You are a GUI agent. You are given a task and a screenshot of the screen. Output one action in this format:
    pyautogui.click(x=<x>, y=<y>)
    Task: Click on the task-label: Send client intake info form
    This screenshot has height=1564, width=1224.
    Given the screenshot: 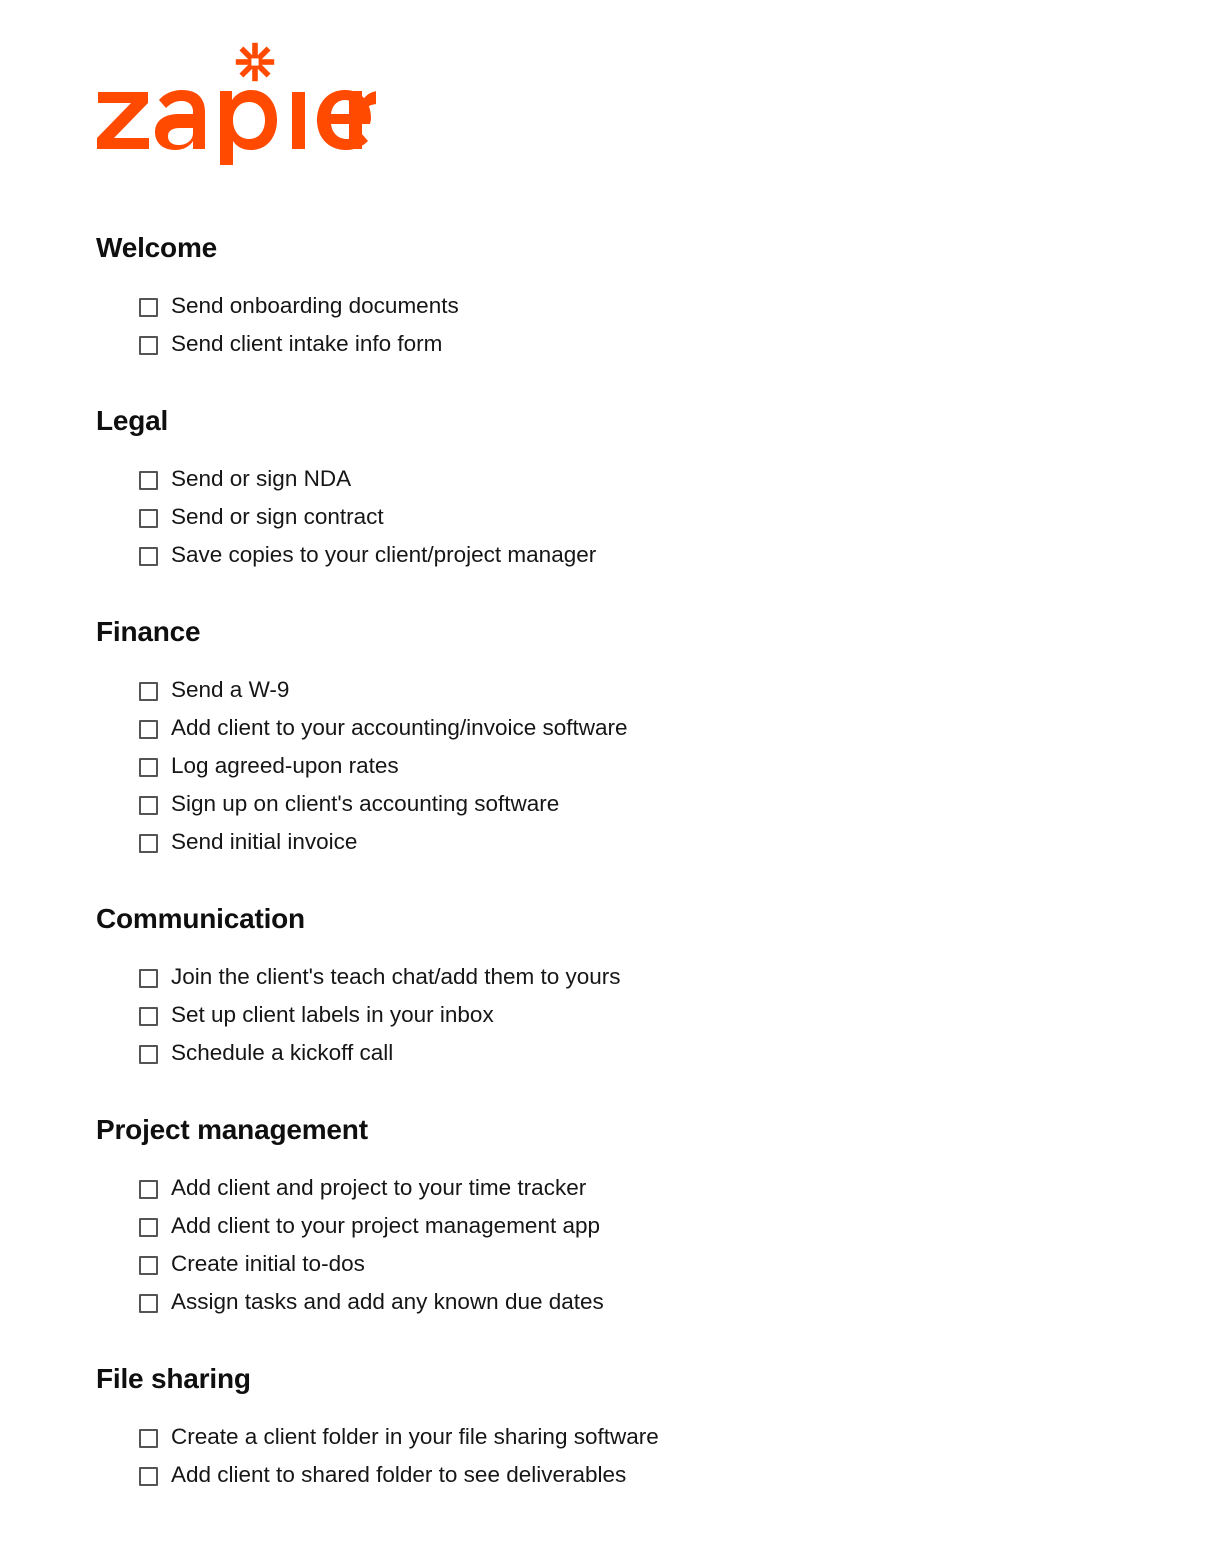 What is the action you would take?
    pyautogui.click(x=307, y=343)
    